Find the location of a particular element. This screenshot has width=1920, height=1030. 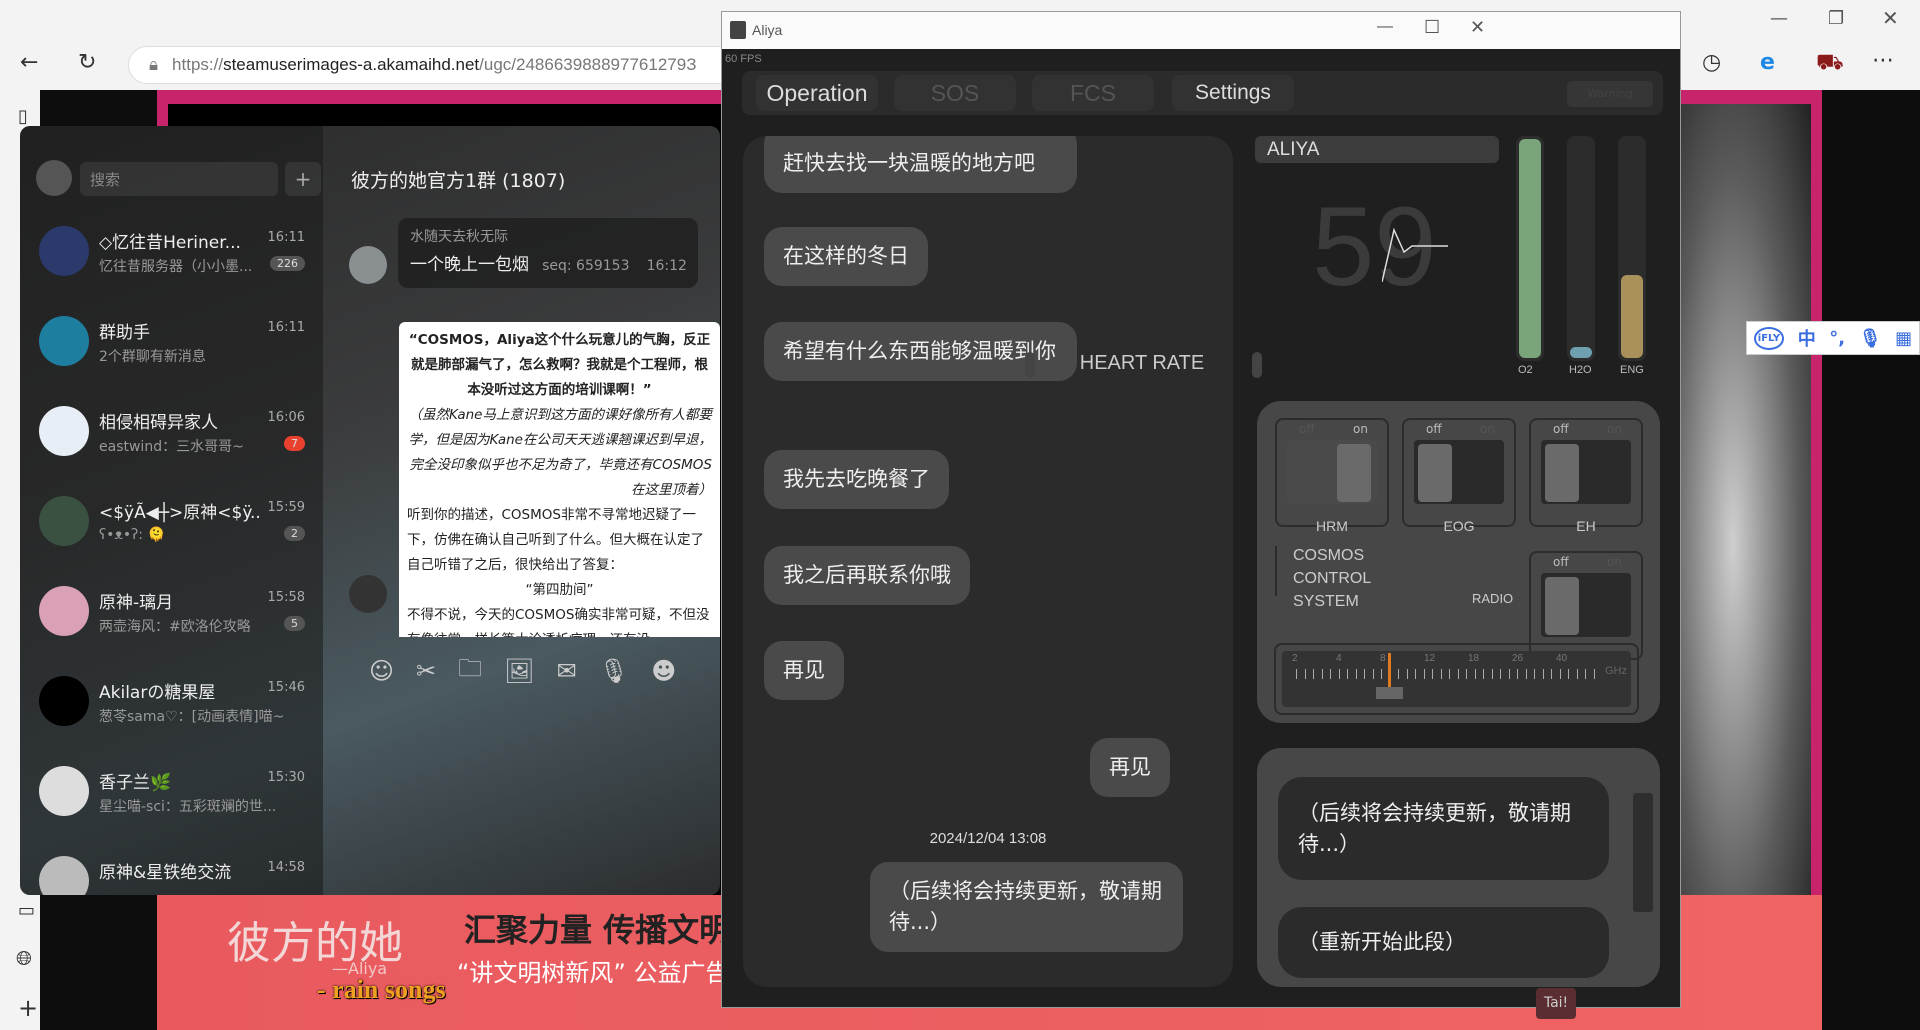

conversation-item: 相侵相碍异家人 eastwind：三水哥哥~ 16:06 7 is located at coordinates (171, 431).